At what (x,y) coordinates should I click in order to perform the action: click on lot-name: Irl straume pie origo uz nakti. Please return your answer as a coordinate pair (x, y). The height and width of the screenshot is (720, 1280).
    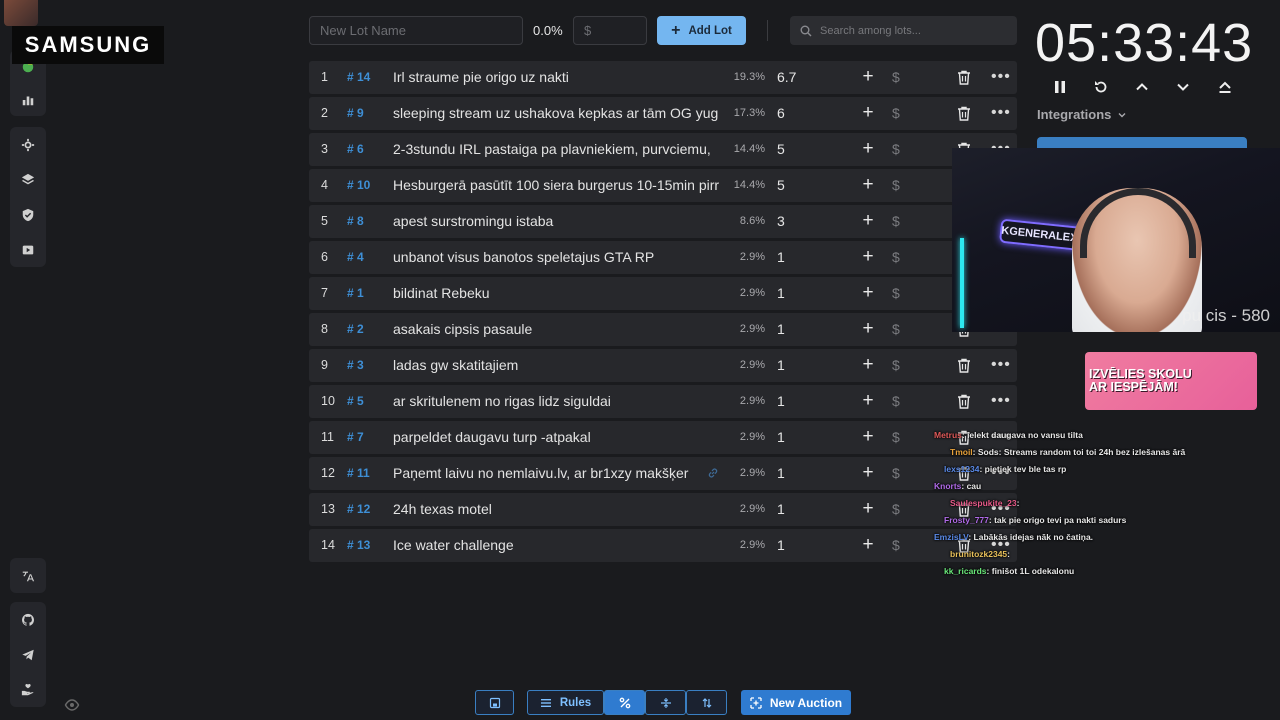
    Looking at the image, I should click on (557, 77).